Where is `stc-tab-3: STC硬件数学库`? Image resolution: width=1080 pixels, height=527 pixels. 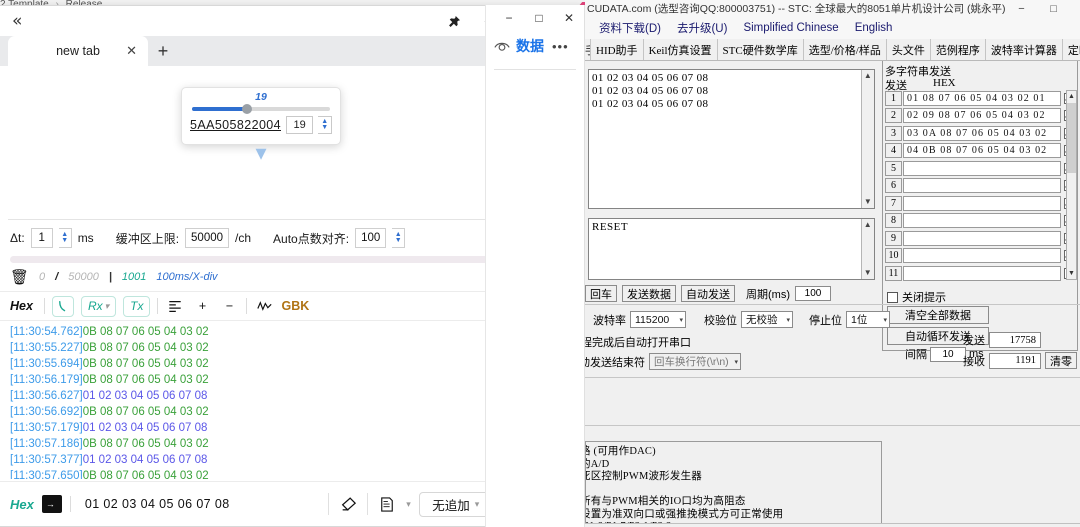 stc-tab-3: STC硬件数学库 is located at coordinates (761, 49).